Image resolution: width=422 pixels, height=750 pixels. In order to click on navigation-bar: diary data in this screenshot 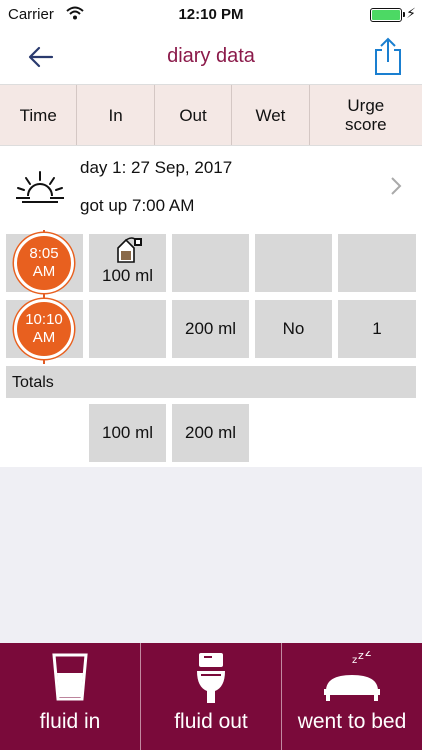, I will do `click(211, 57)`.